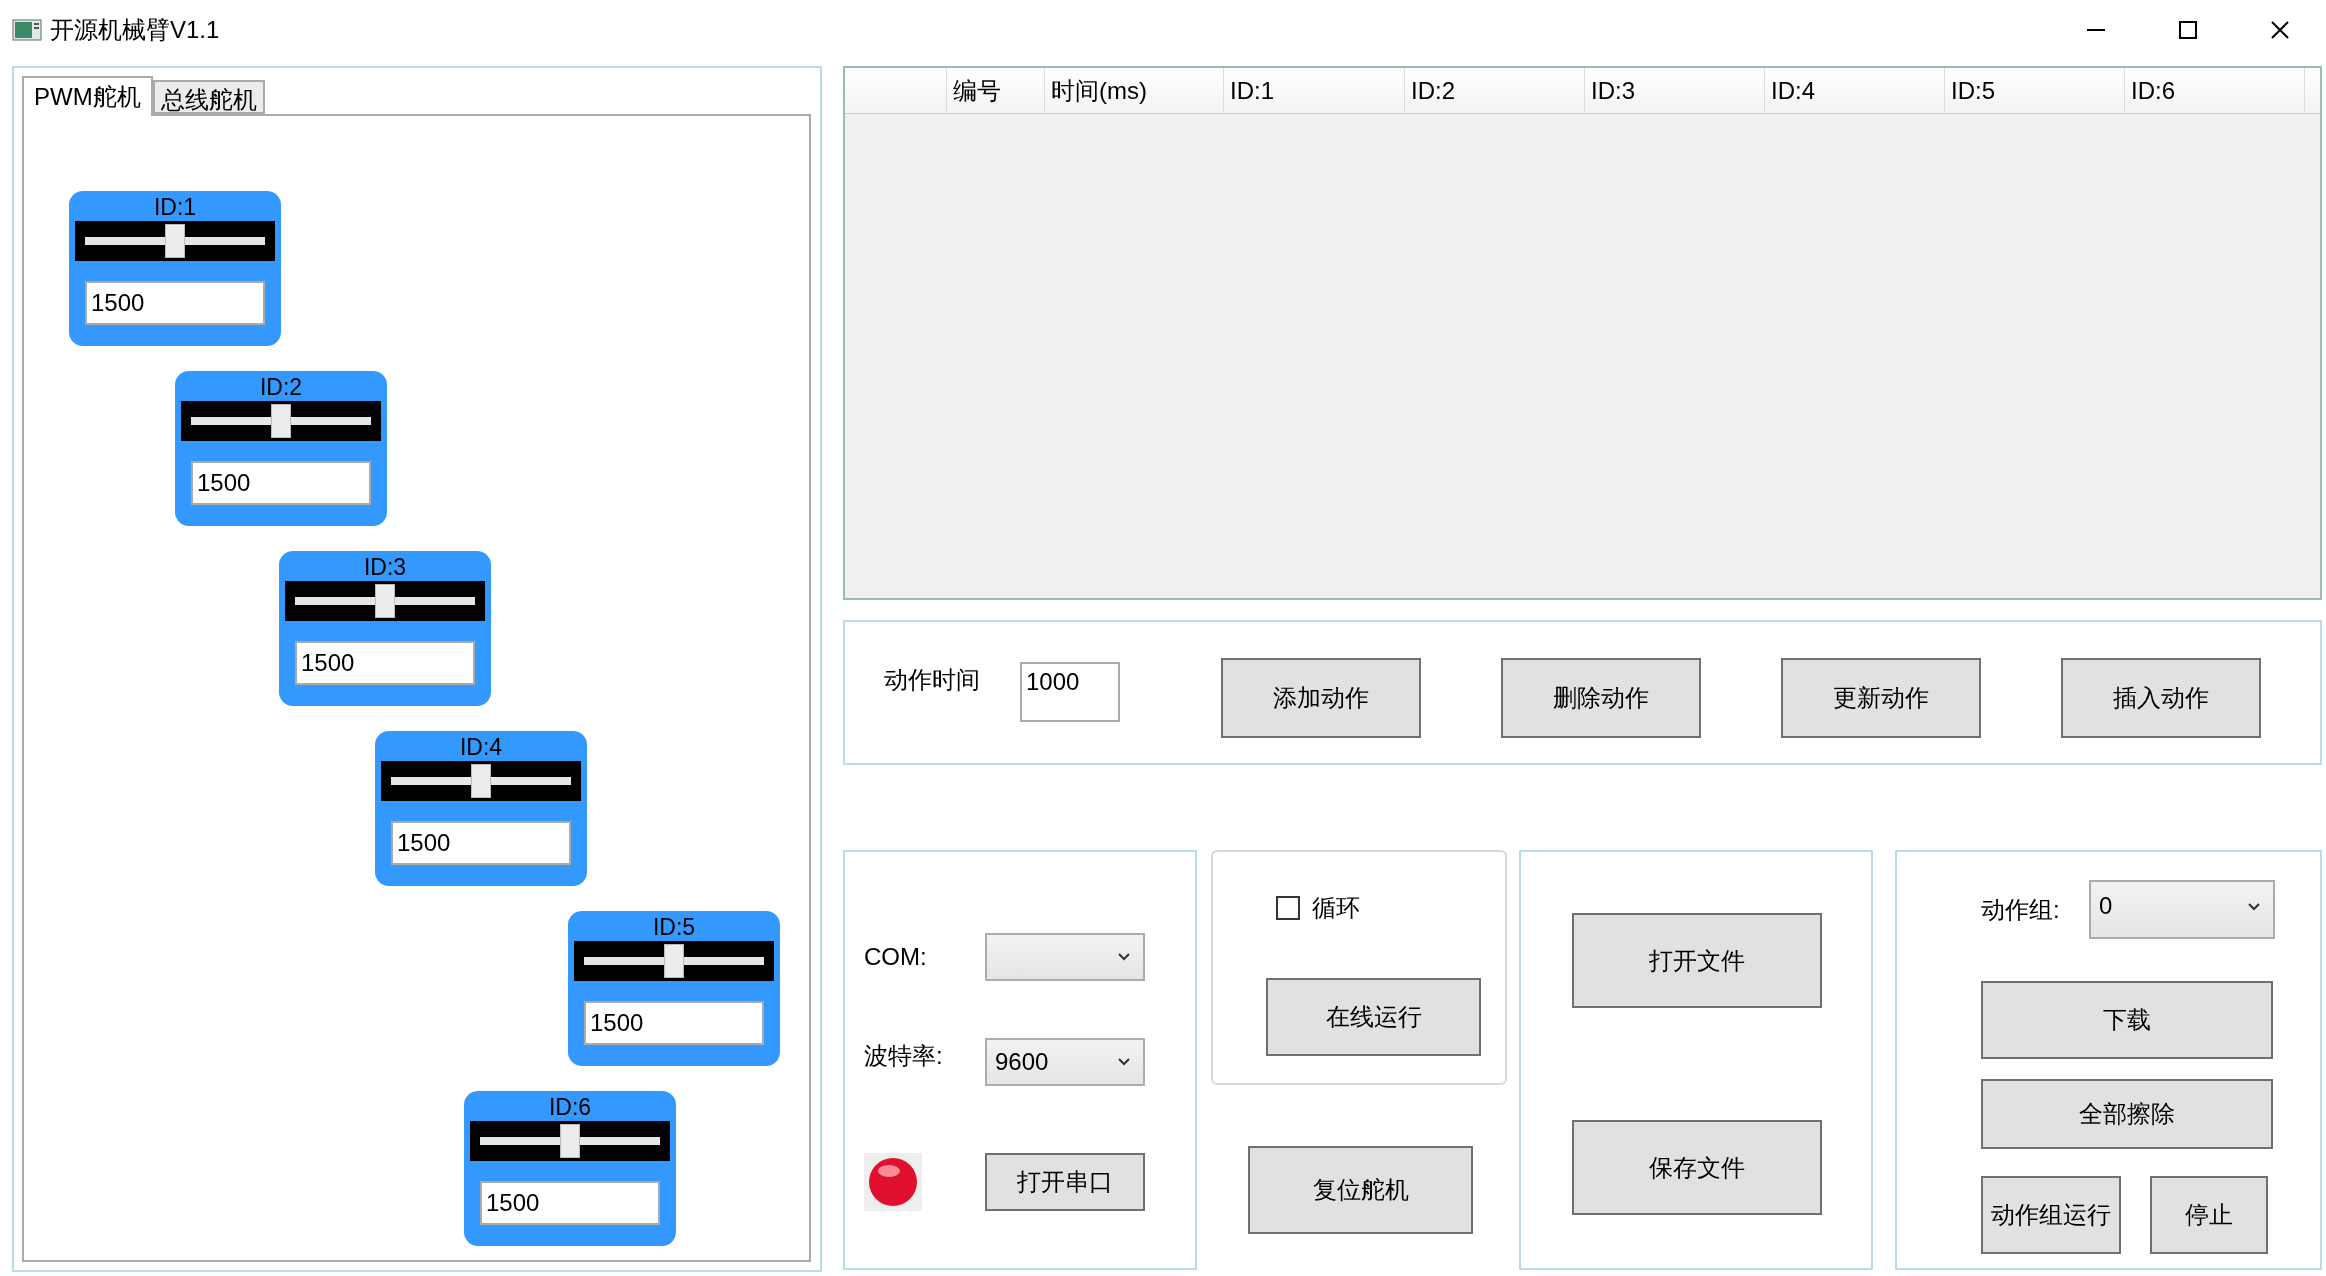  What do you see at coordinates (1675, 90) in the screenshot?
I see `column-header: ID:3` at bounding box center [1675, 90].